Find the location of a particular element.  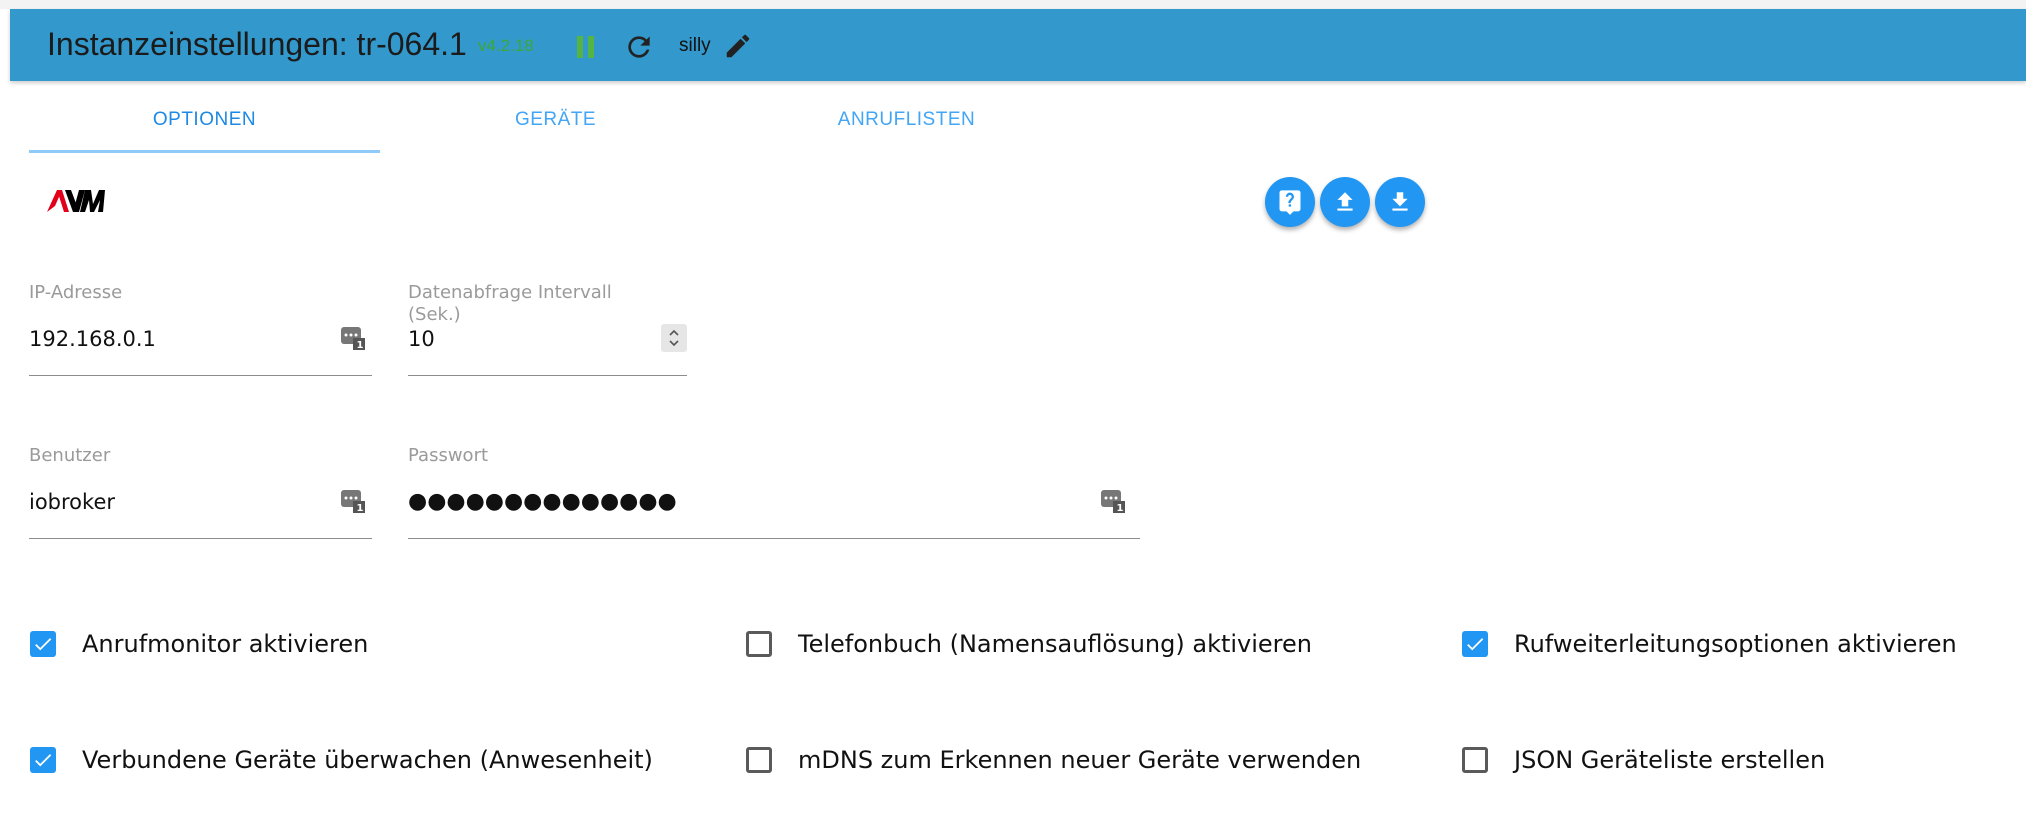

option-json-liste: JSON Geräteliste erstellen is located at coordinates (1643, 760).